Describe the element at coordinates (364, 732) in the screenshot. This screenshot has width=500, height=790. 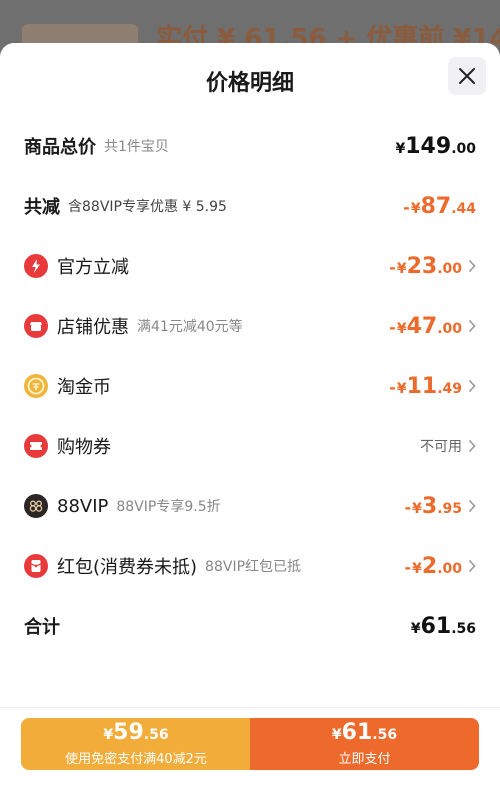
I see `pay-now-price: ¥61.56` at that location.